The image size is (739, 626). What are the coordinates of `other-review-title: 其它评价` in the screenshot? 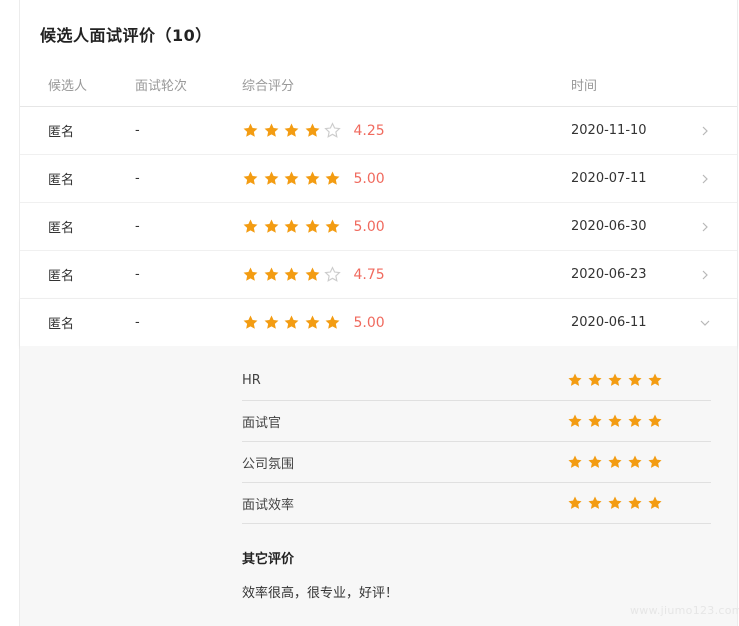 It's located at (268, 559).